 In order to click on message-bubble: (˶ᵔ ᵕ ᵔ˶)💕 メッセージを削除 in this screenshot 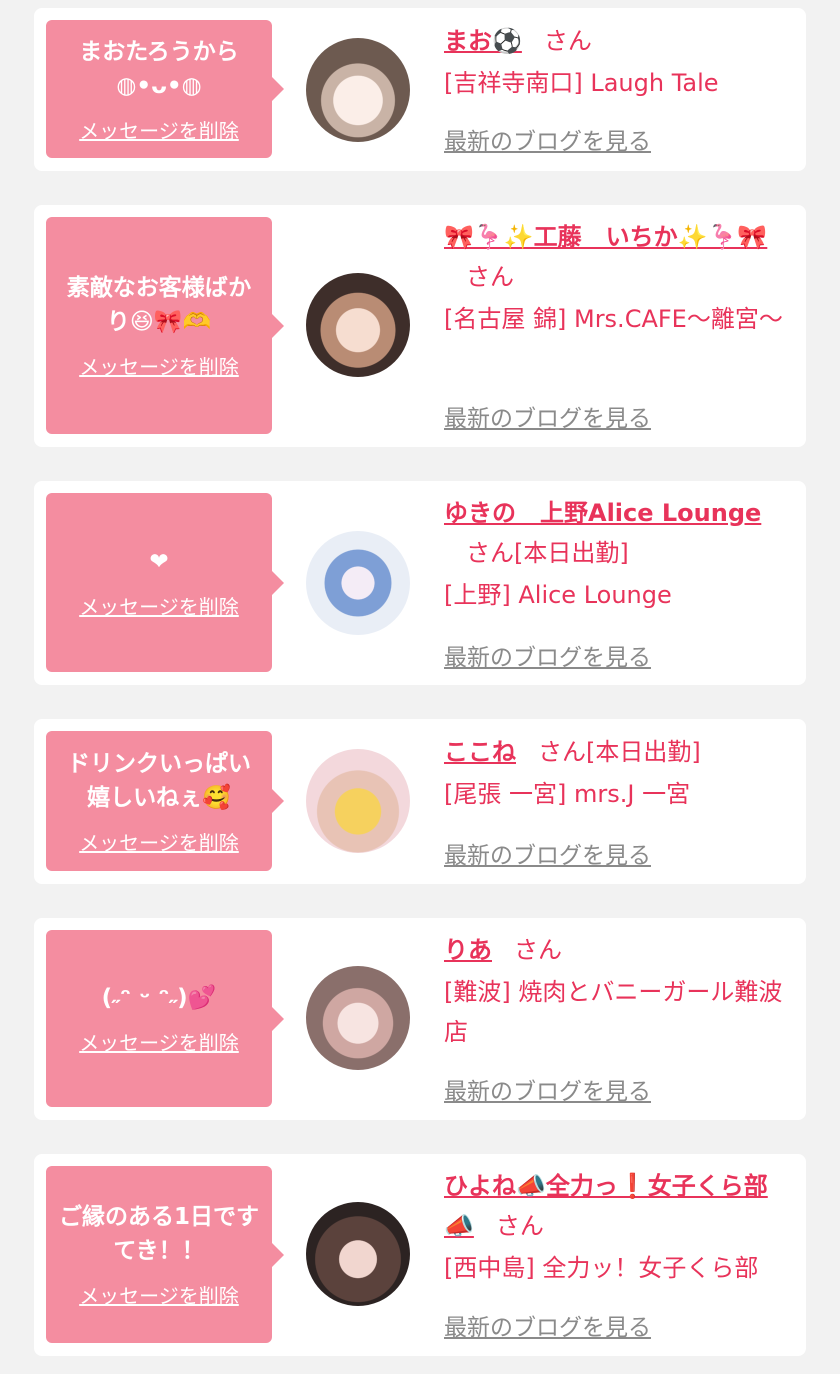, I will do `click(165, 1018)`.